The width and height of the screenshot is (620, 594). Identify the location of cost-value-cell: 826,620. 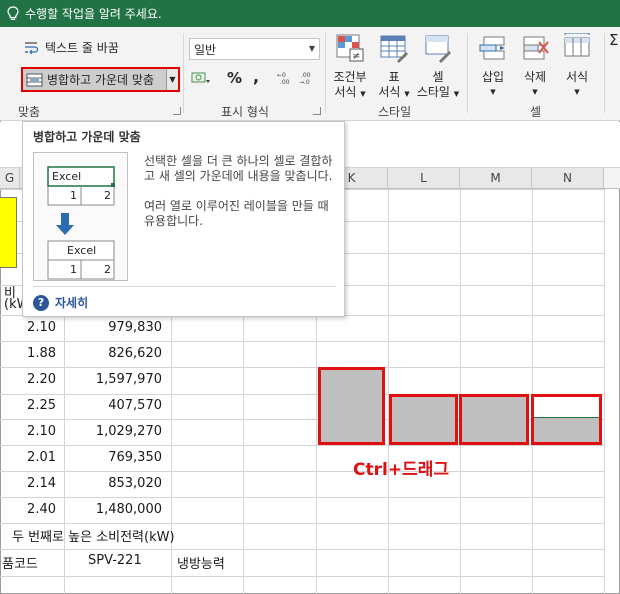
(135, 353).